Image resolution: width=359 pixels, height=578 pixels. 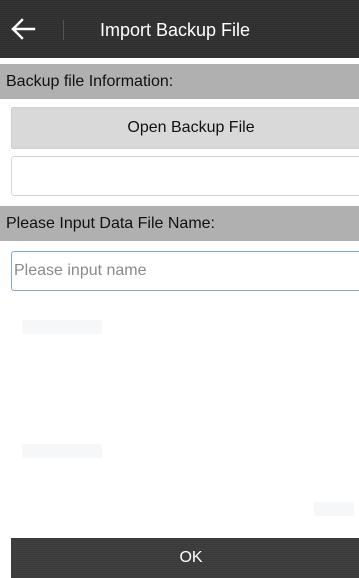 I want to click on open-backup-file-label: Open Backup File, so click(x=191, y=127).